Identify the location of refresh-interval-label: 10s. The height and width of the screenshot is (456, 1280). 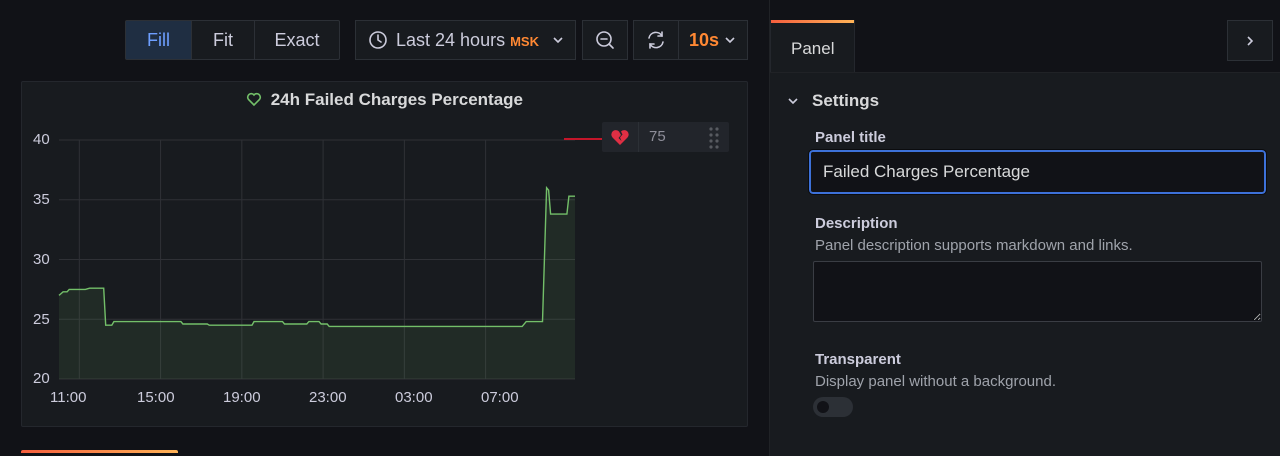
(704, 39).